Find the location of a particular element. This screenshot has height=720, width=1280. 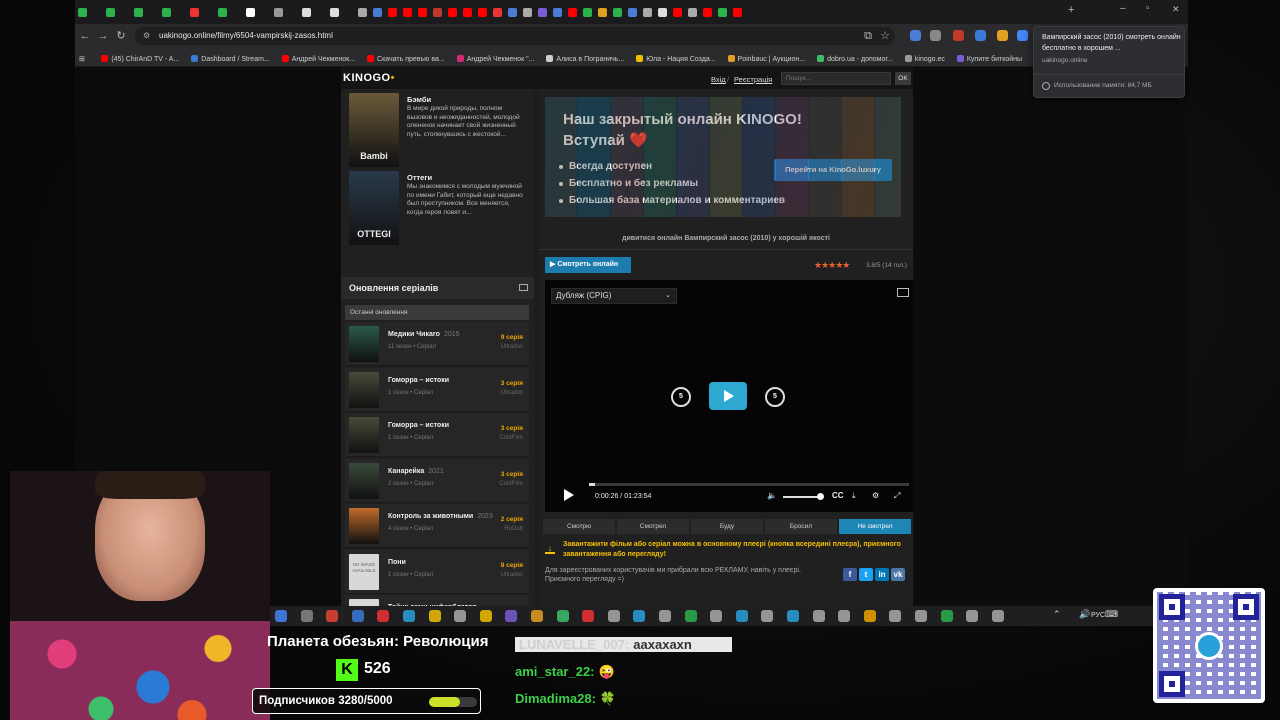

site-info-icon: ⚙ is located at coordinates (146, 36).